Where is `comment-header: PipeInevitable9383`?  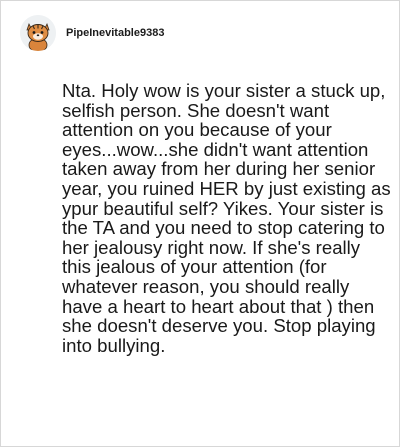
comment-header: PipeInevitable9383 is located at coordinates (92, 33).